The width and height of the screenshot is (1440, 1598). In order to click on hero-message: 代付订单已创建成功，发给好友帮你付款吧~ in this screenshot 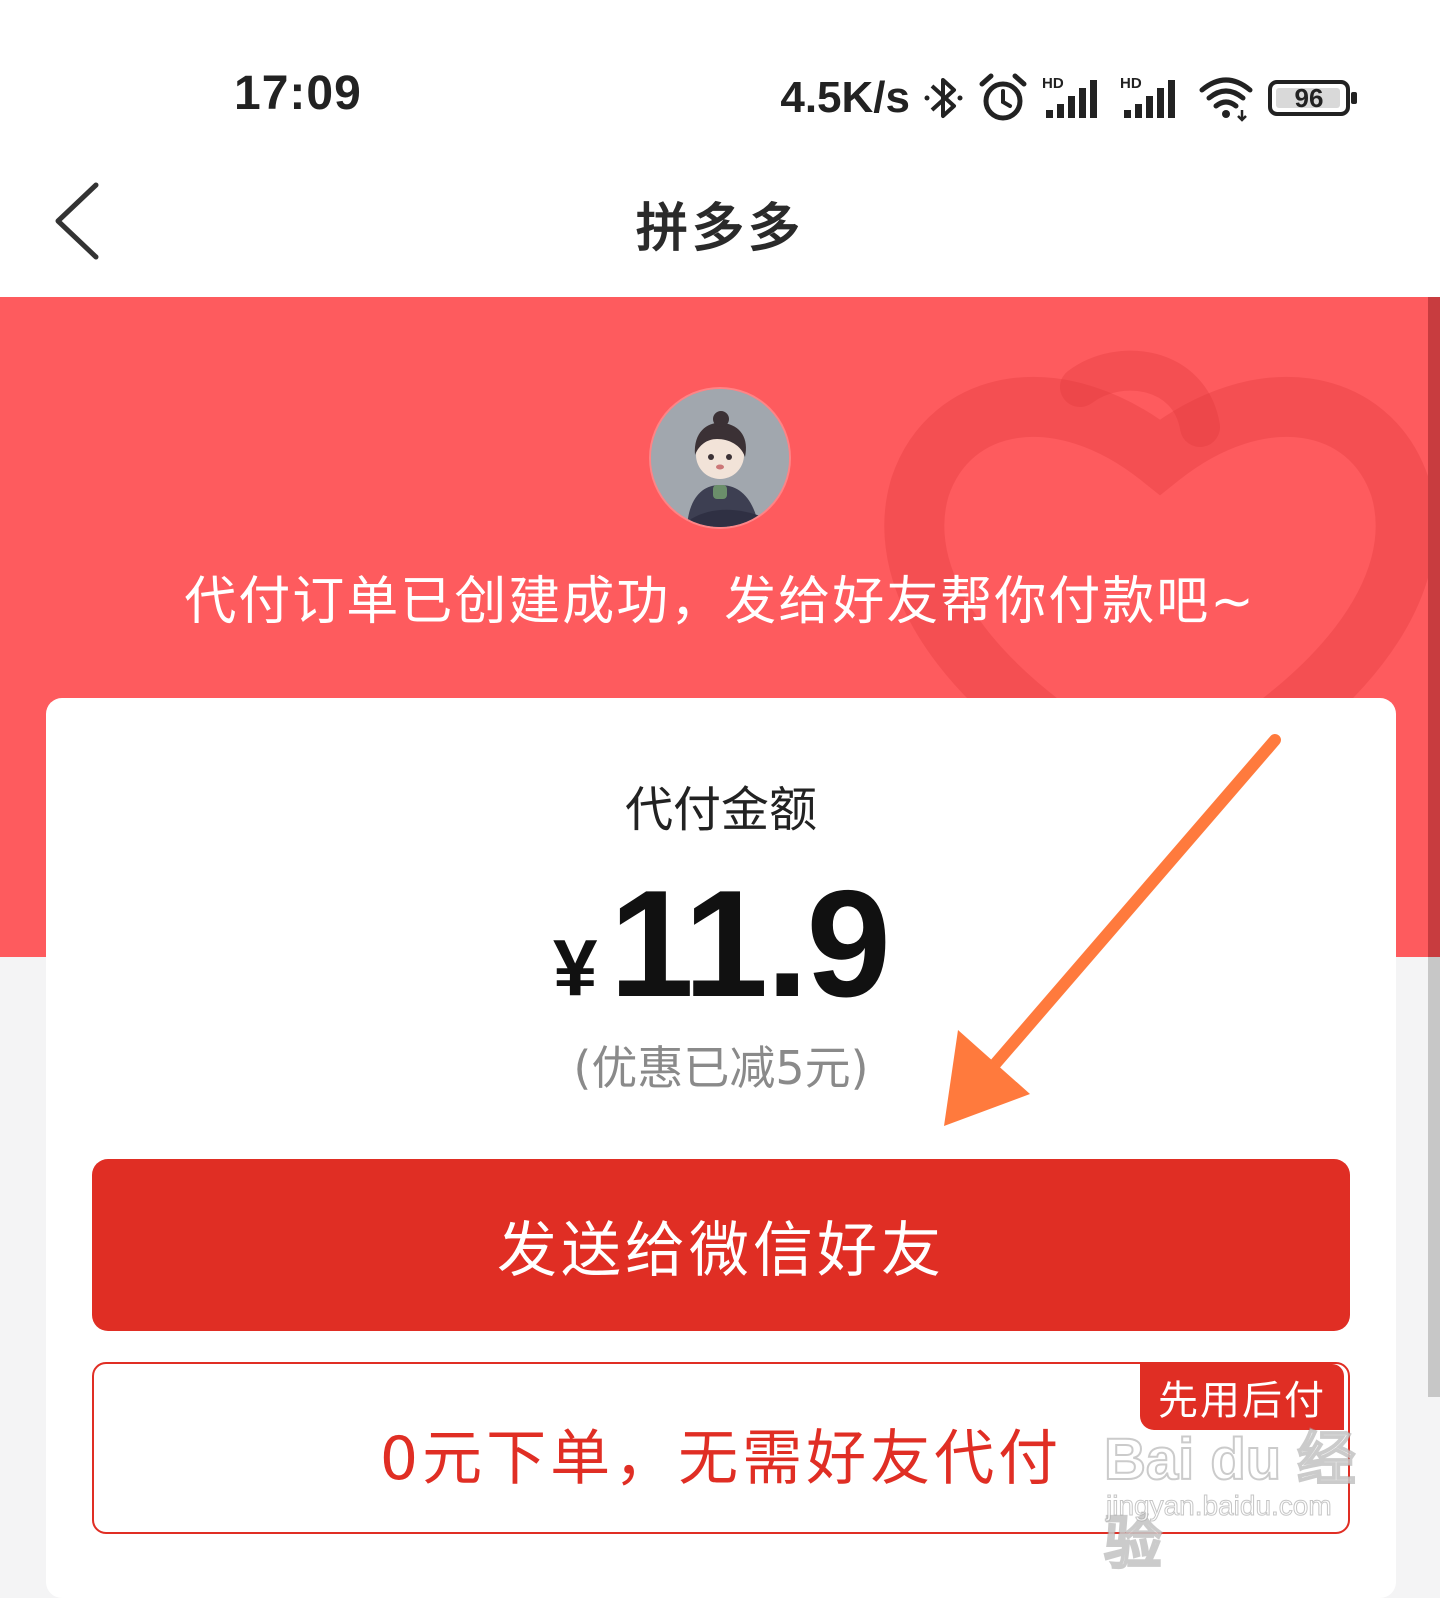, I will do `click(720, 602)`.